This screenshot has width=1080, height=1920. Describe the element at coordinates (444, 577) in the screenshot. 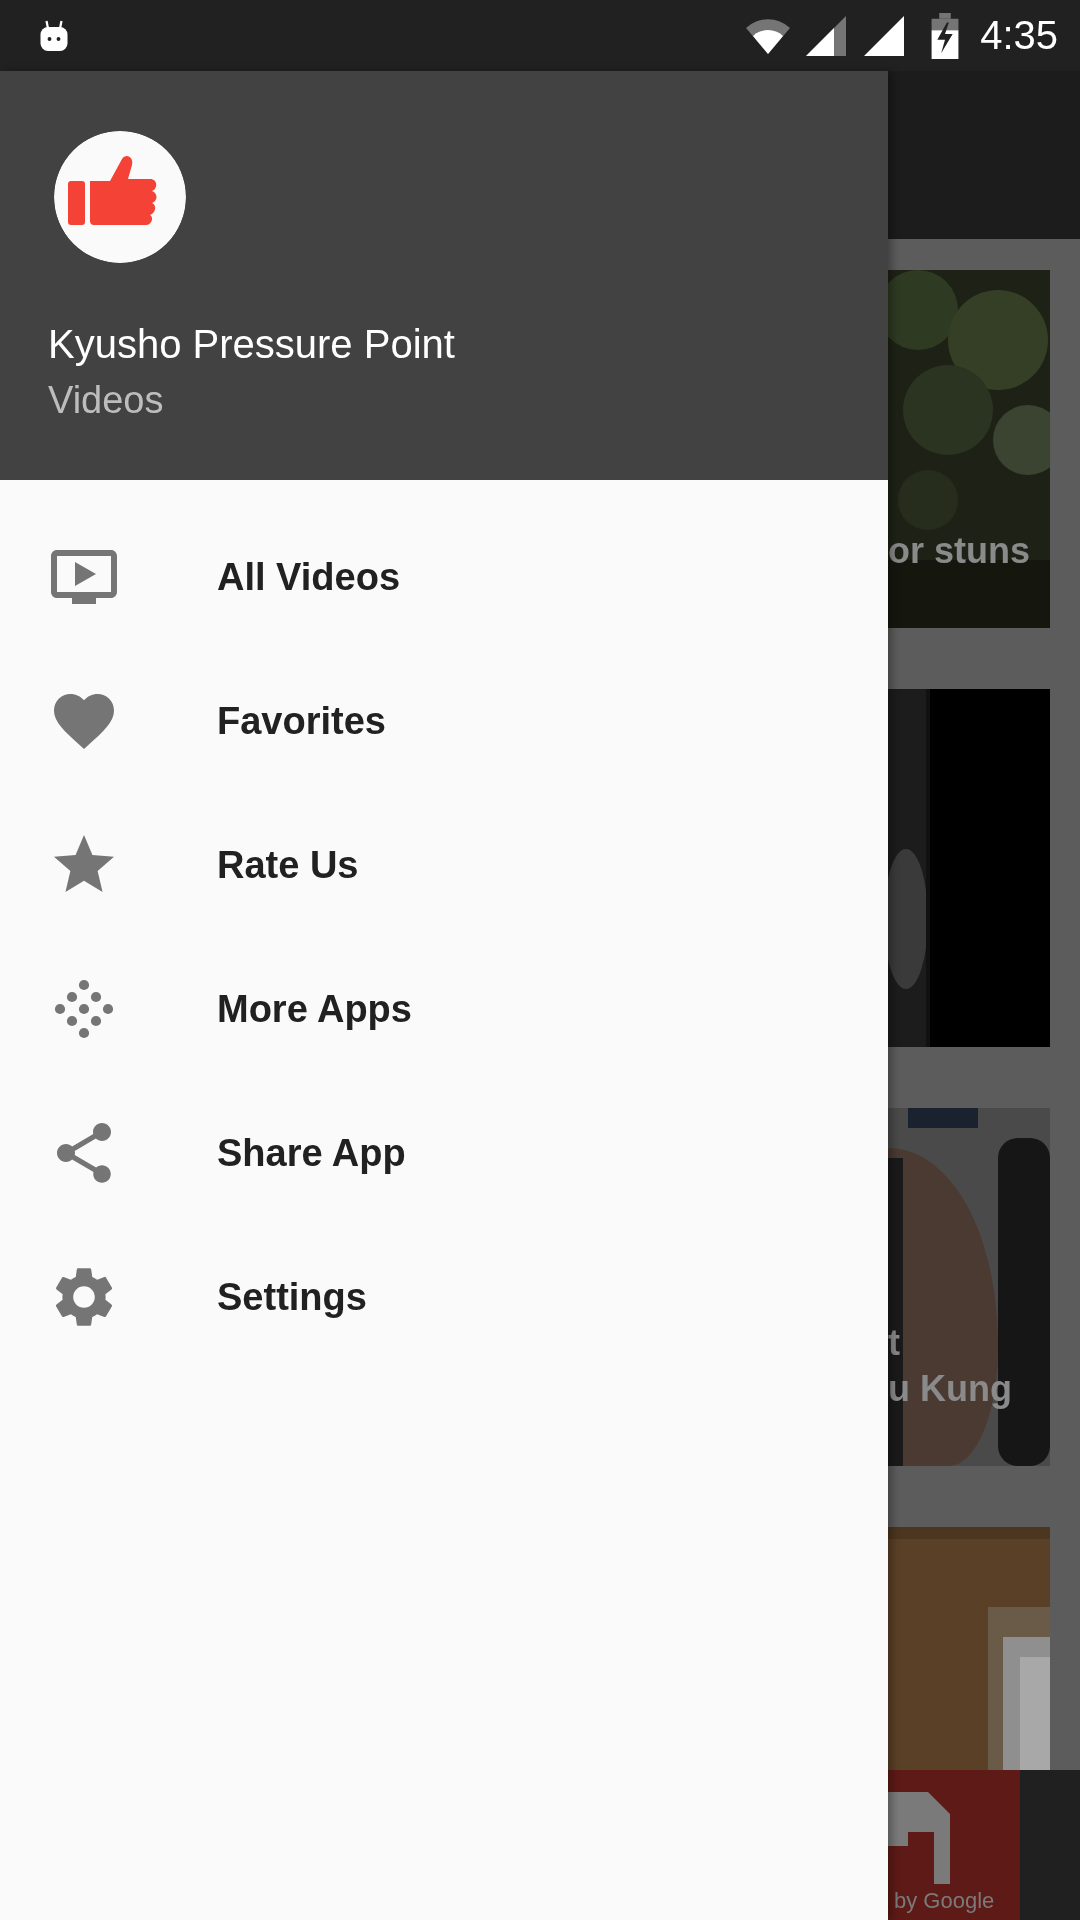

I see `menu-item: All Videos` at that location.